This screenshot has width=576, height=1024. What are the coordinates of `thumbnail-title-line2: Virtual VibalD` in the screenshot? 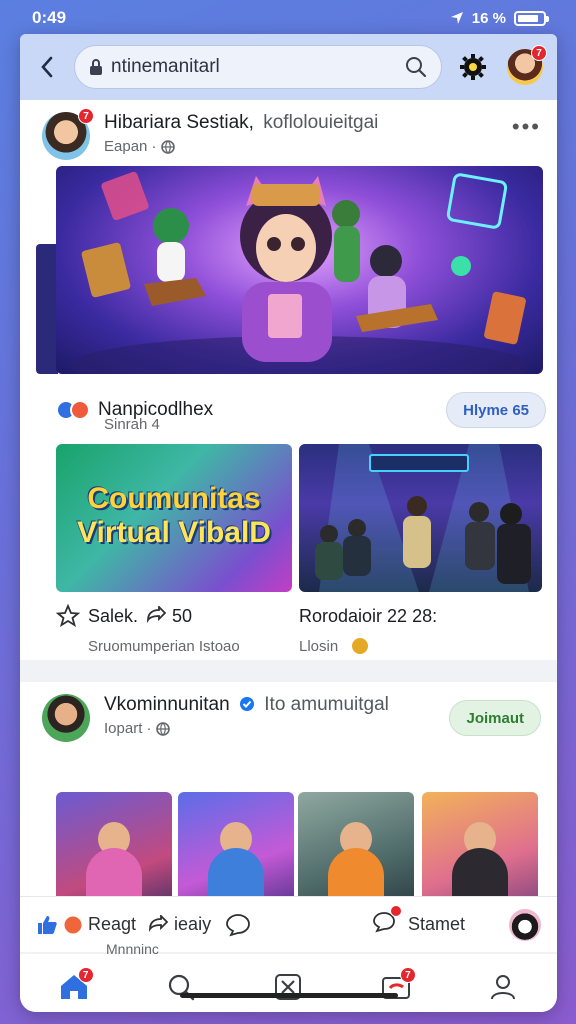 It's located at (174, 532).